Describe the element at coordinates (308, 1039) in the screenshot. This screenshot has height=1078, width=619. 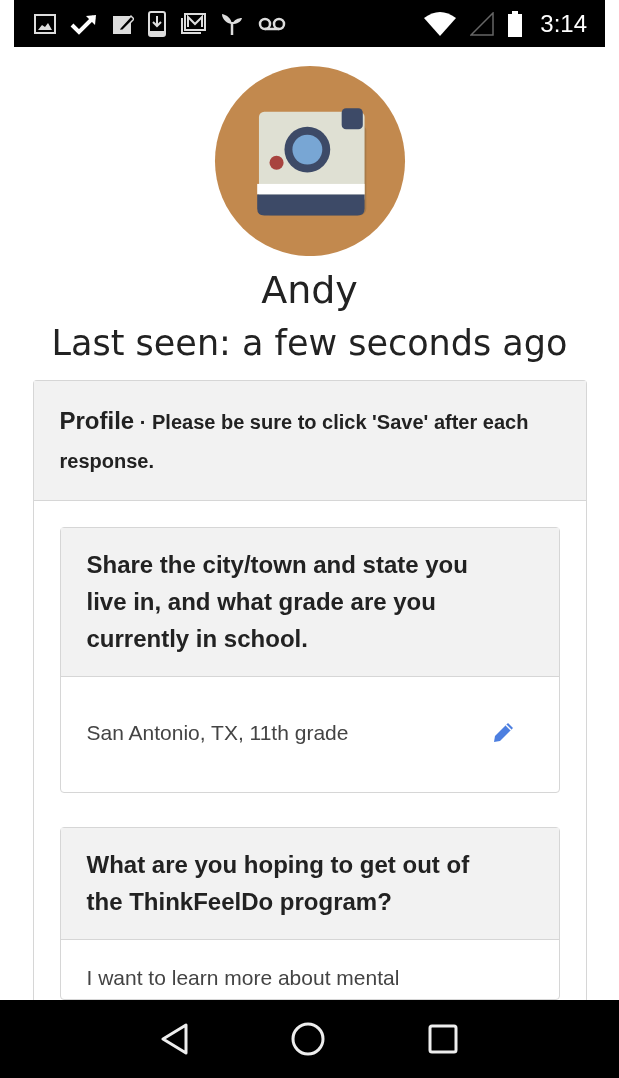
I see `home-icon` at that location.